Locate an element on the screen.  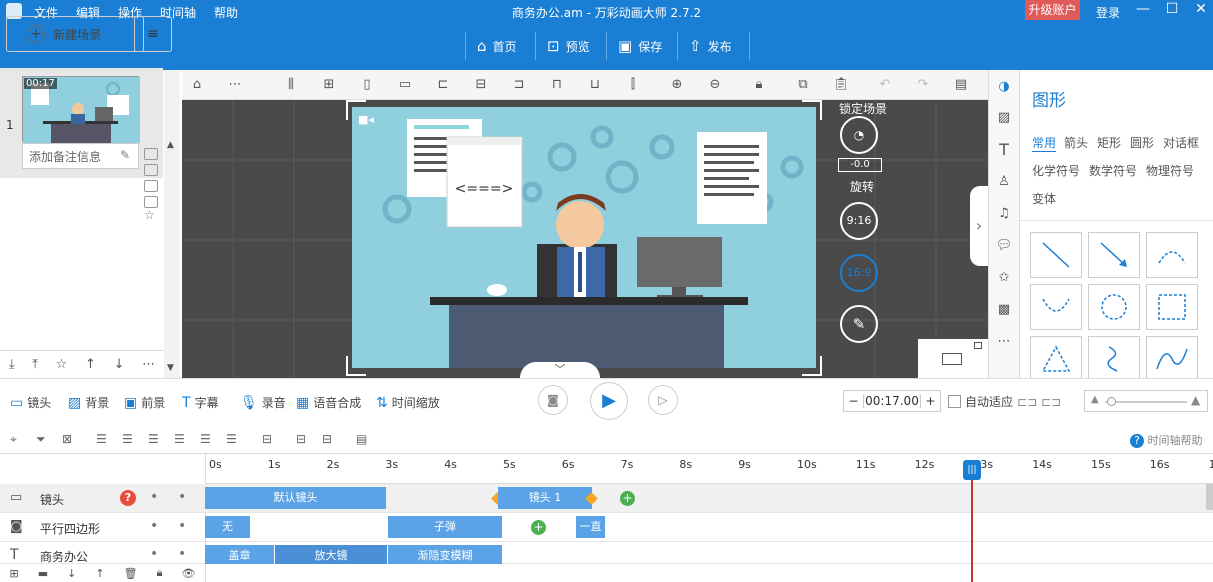
rectangle-shape is located at coordinates (1172, 307).